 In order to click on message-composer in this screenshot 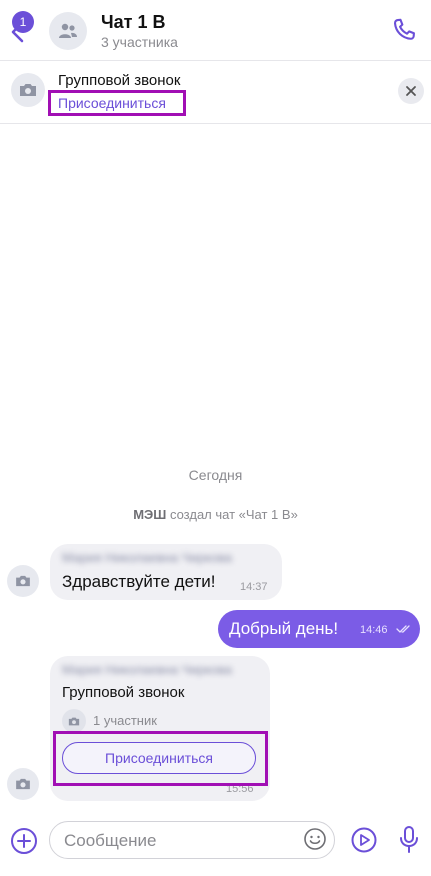, I will do `click(215, 847)`.